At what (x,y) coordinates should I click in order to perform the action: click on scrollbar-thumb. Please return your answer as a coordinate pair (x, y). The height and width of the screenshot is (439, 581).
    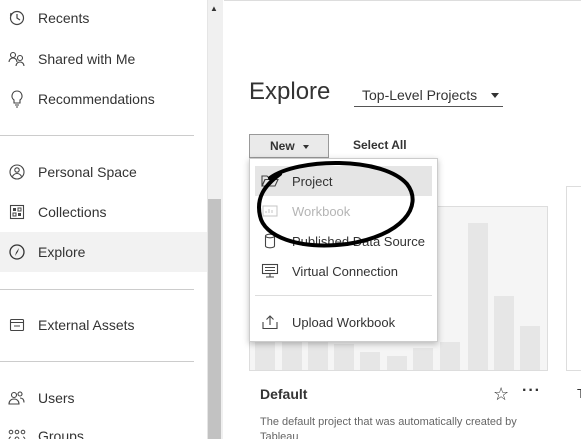
    Looking at the image, I should click on (214, 319).